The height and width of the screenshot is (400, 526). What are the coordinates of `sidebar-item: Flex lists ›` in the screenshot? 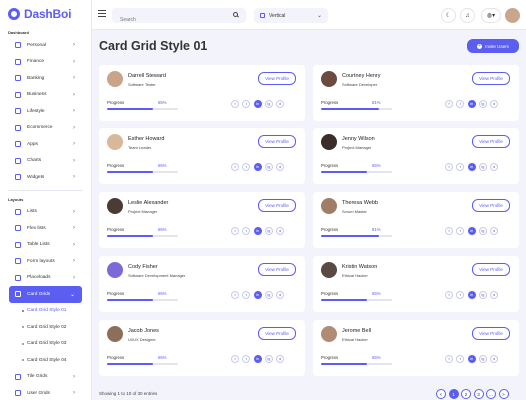 It's located at (45, 228).